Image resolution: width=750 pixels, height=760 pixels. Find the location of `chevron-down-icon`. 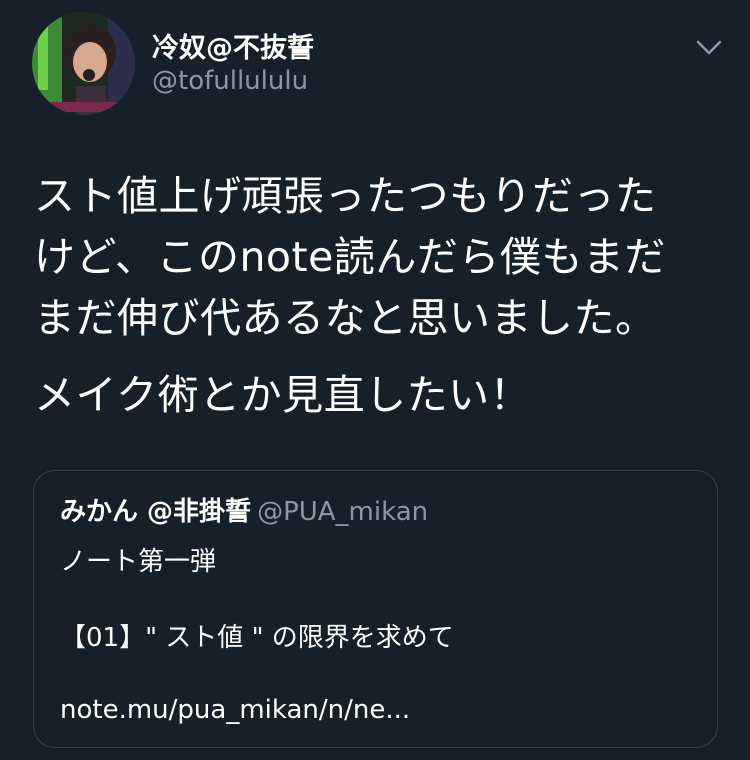

chevron-down-icon is located at coordinates (709, 47).